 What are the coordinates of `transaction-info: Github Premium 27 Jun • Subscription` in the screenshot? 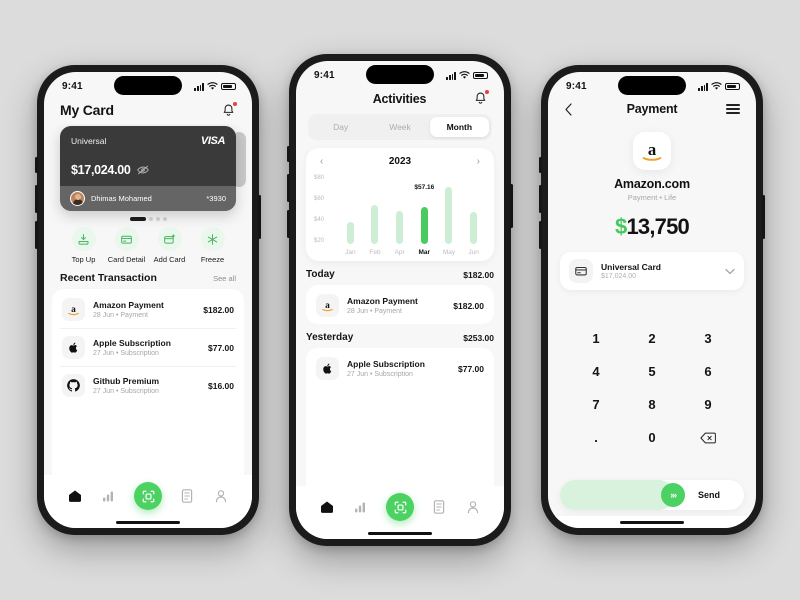 It's located at (146, 385).